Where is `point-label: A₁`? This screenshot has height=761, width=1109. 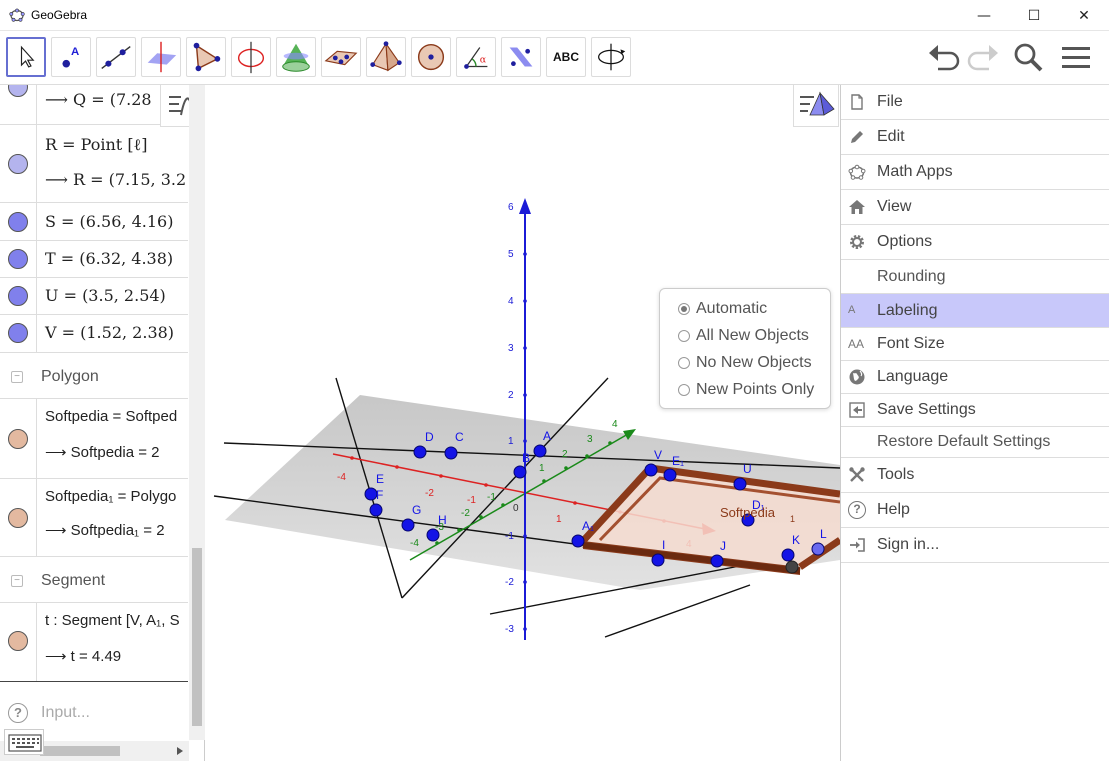
point-label: A₁ is located at coordinates (588, 526).